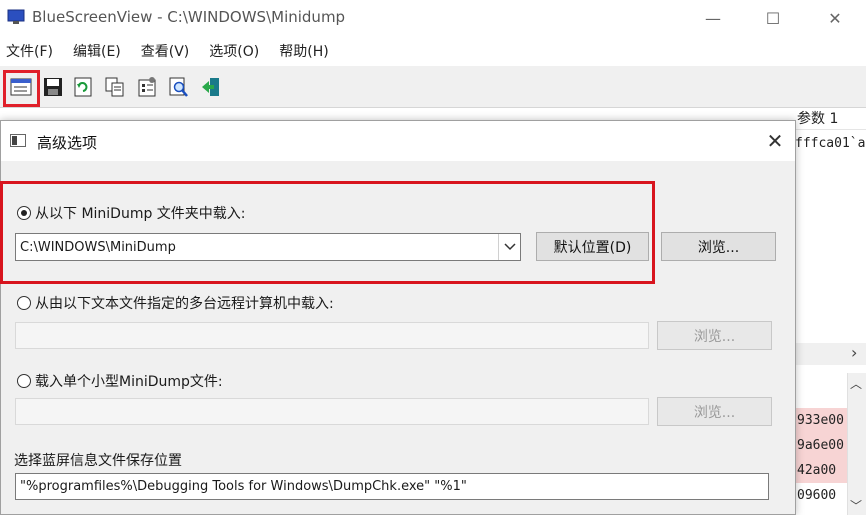 Image resolution: width=866 pixels, height=515 pixels. I want to click on remote-computers-file-field, so click(332, 335).